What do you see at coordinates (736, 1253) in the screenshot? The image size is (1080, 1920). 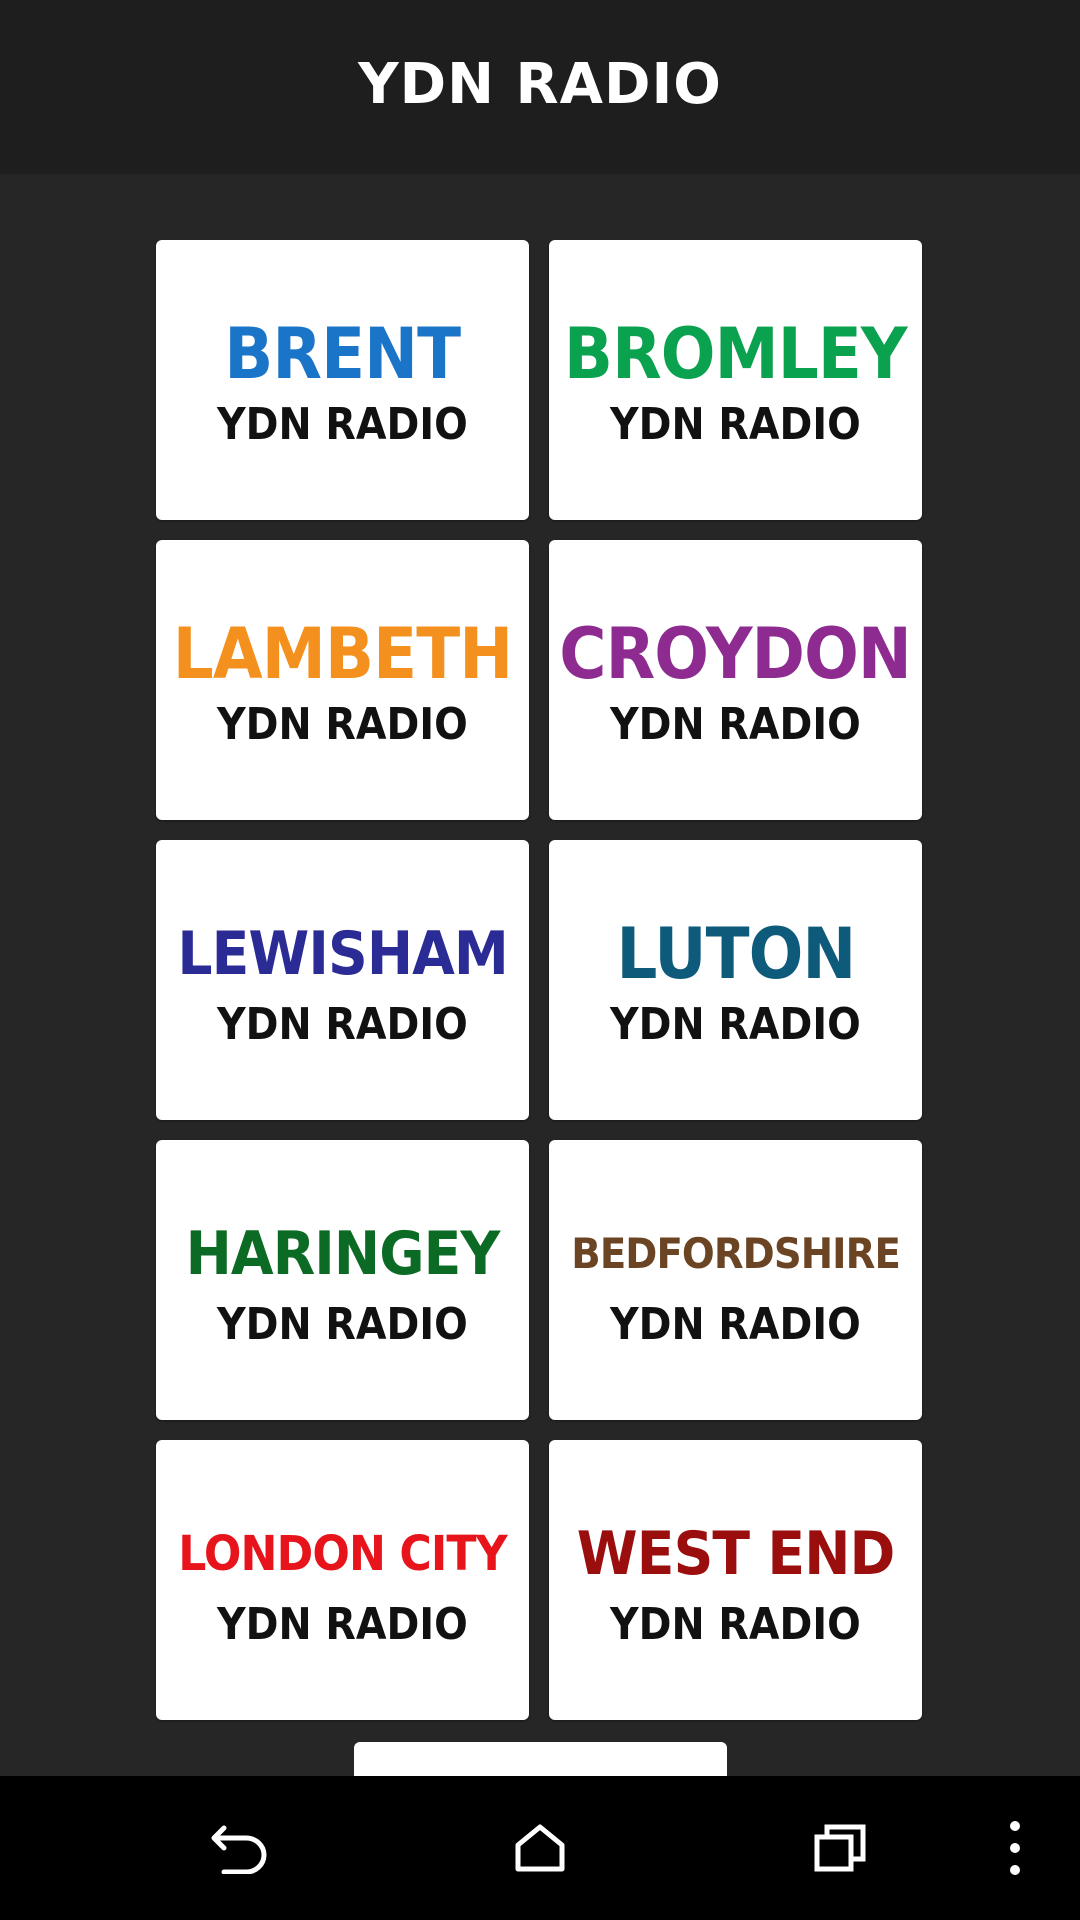 I see `station-name: BEDFORDSHIRE` at bounding box center [736, 1253].